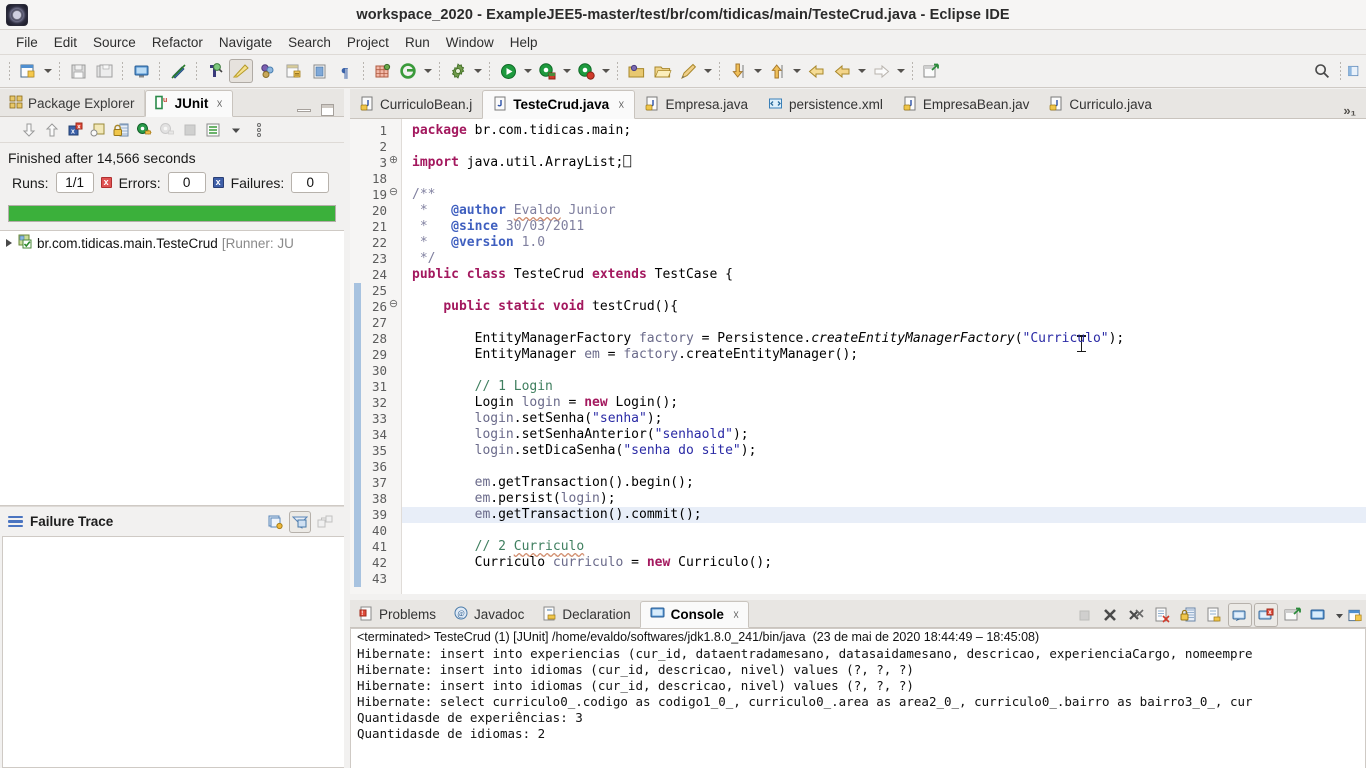  I want to click on grid-icon, so click(382, 71).